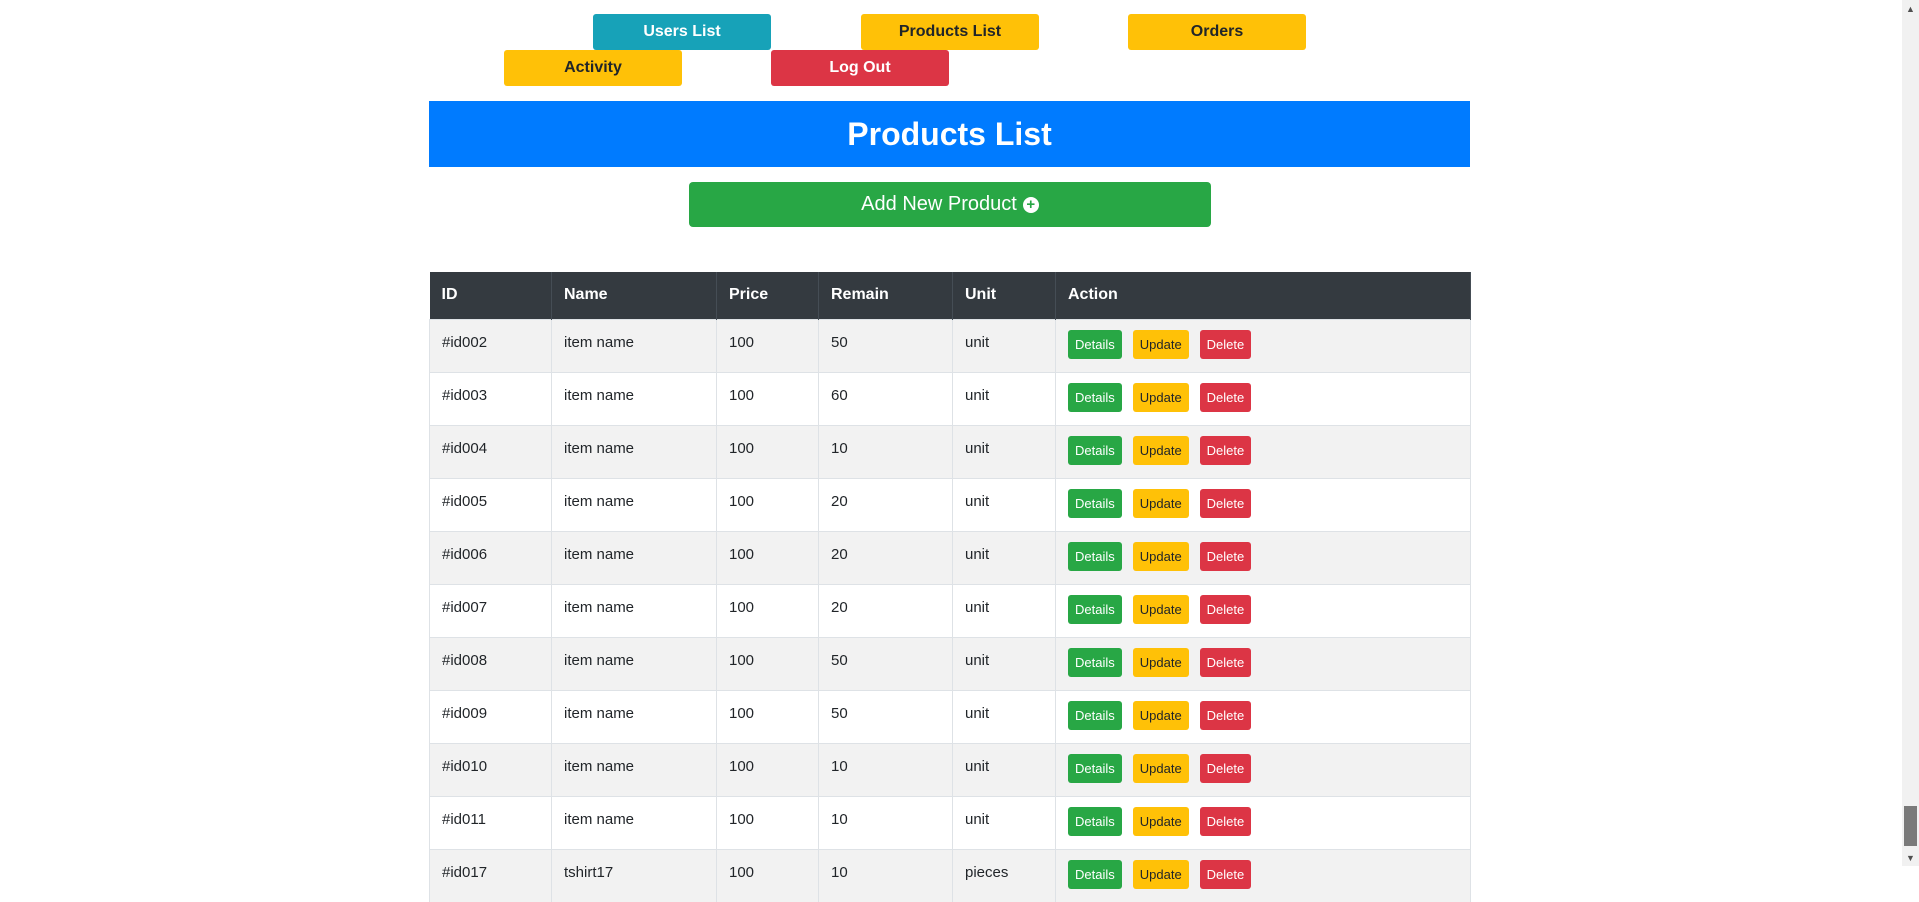 Image resolution: width=1919 pixels, height=902 pixels. Describe the element at coordinates (490, 557) in the screenshot. I see `cell-id: #id006` at that location.